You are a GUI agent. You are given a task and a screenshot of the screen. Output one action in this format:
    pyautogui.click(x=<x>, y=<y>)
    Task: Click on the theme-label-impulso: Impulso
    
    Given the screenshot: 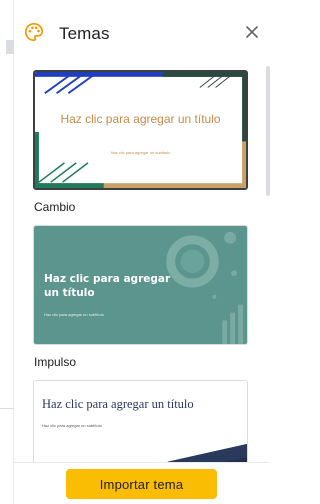 What is the action you would take?
    pyautogui.click(x=55, y=362)
    